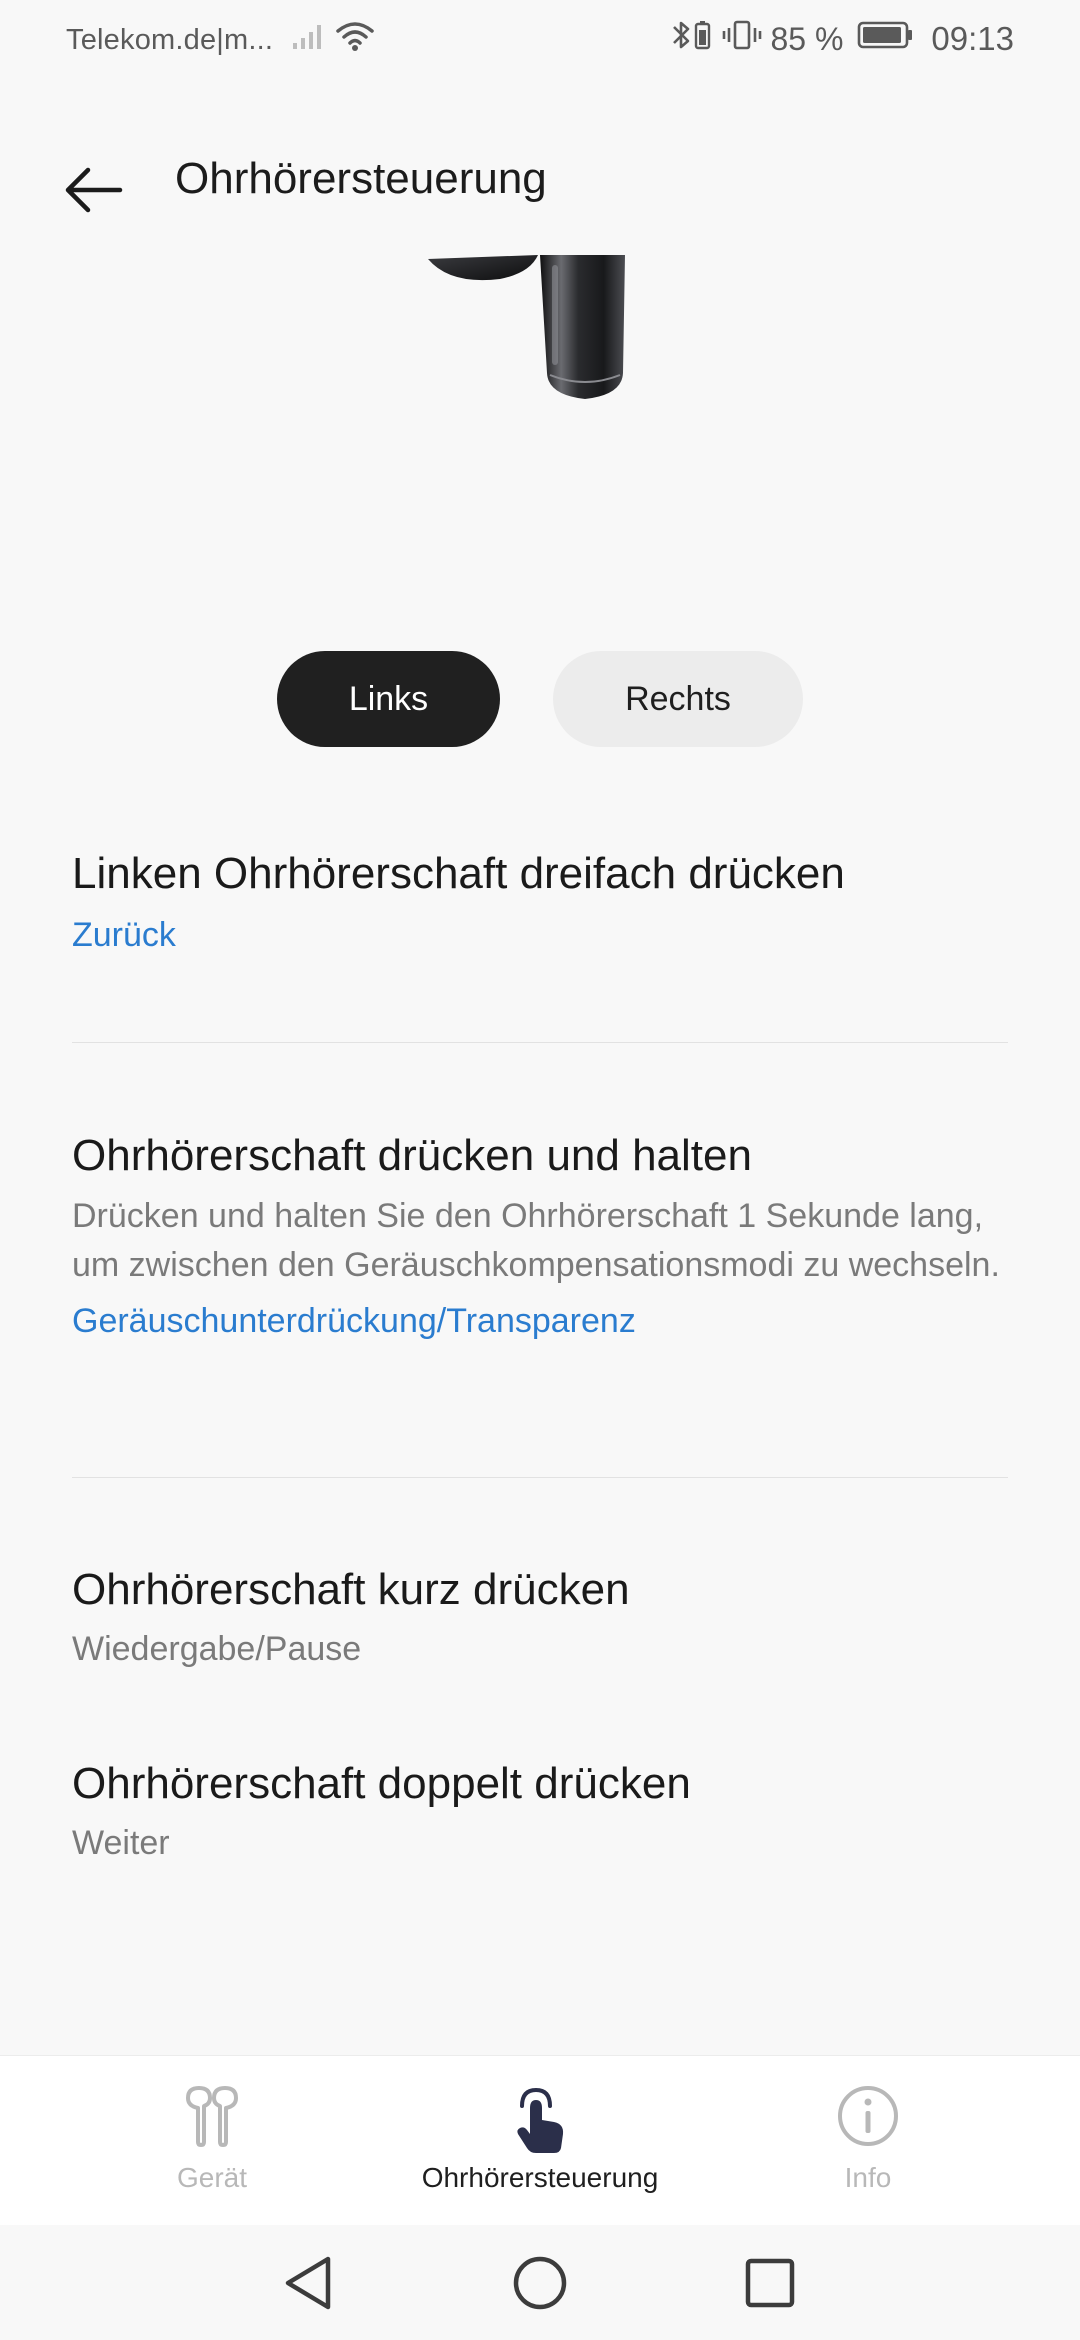 This screenshot has height=2340, width=1080. I want to click on nav-label: Ohrhörersteuerung, so click(540, 2177).